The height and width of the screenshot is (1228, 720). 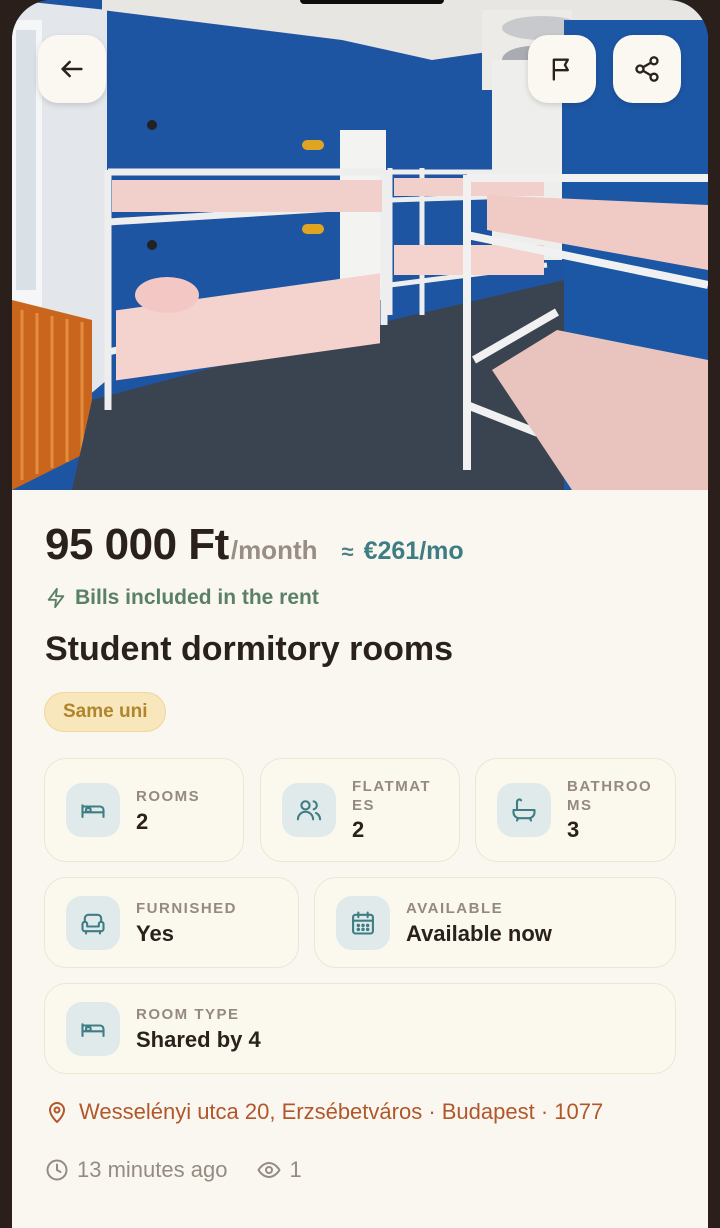 What do you see at coordinates (57, 1112) in the screenshot?
I see `map-pin-icon` at bounding box center [57, 1112].